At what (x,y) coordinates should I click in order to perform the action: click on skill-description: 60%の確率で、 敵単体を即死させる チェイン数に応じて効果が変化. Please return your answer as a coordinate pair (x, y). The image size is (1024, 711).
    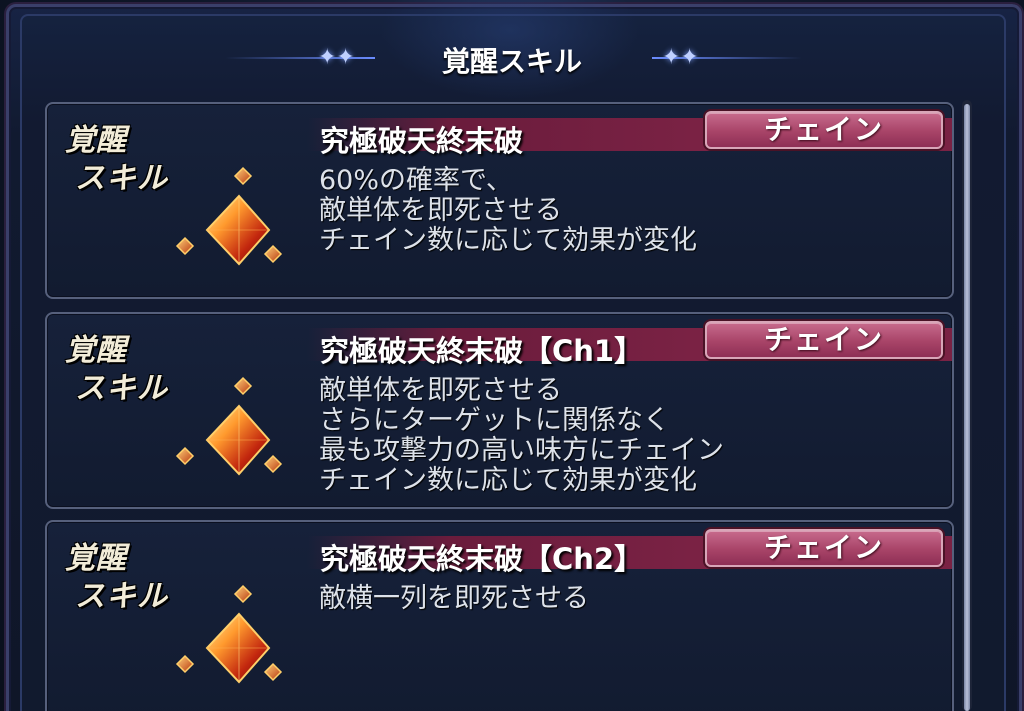
    Looking at the image, I should click on (619, 211).